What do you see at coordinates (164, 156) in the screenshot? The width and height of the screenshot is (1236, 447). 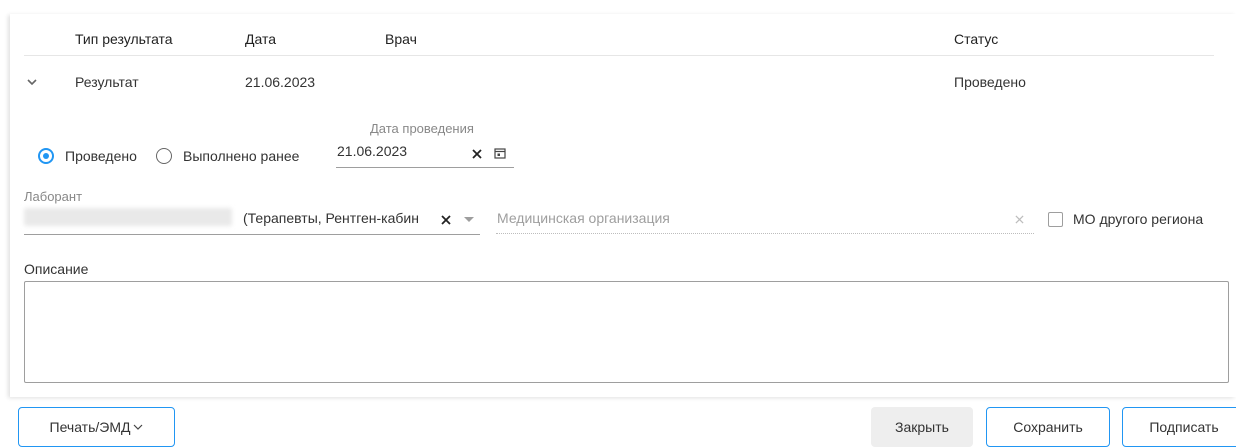 I see `radio-done-earlier` at bounding box center [164, 156].